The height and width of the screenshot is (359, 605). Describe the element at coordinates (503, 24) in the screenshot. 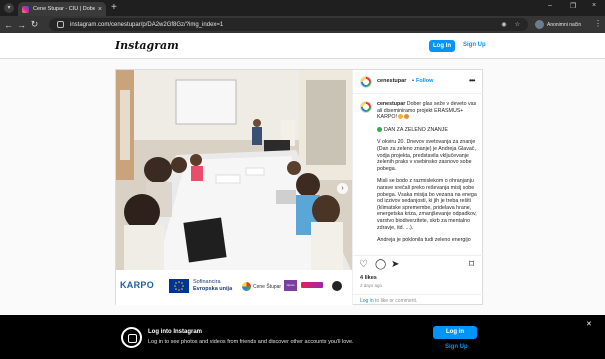

I see `incognito-eye-icon: ◉` at that location.